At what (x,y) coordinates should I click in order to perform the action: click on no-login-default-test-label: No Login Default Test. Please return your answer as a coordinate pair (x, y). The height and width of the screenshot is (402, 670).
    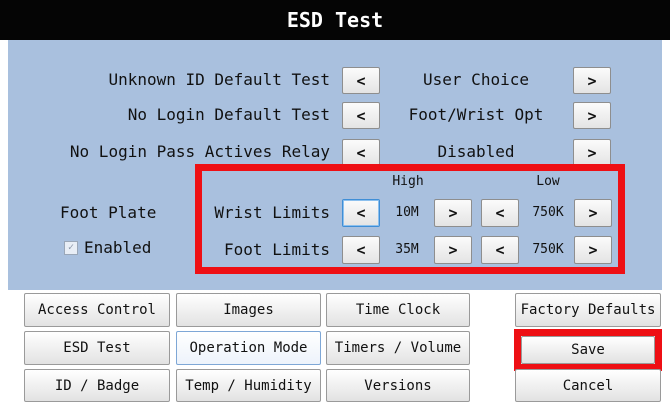
    Looking at the image, I should click on (228, 114).